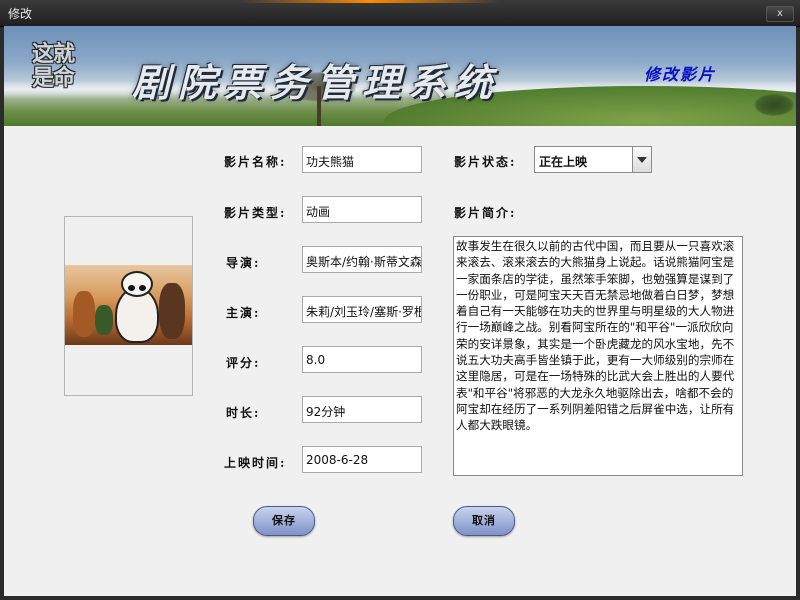 The height and width of the screenshot is (600, 800). I want to click on status-select-value: 正在上映, so click(563, 162).